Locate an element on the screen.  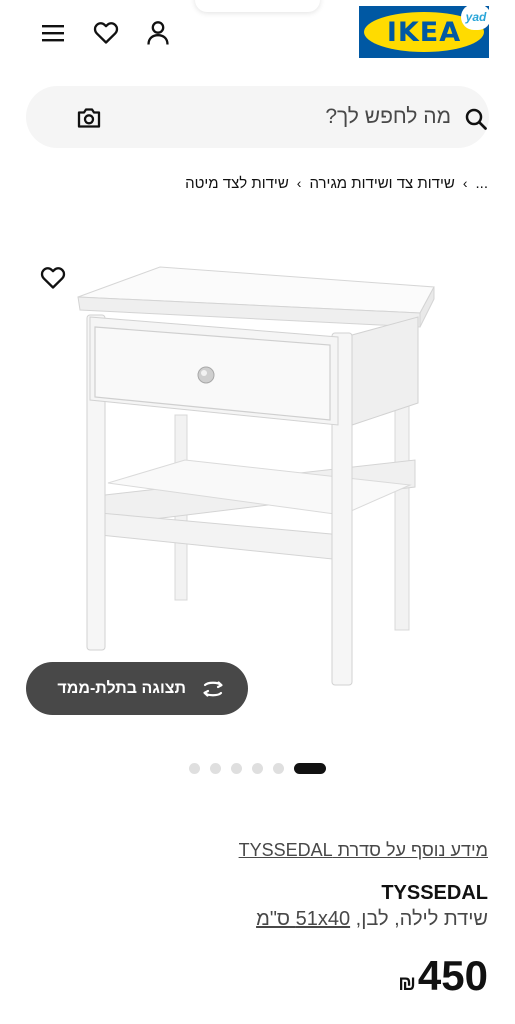
price-value: 450 is located at coordinates (452, 975).